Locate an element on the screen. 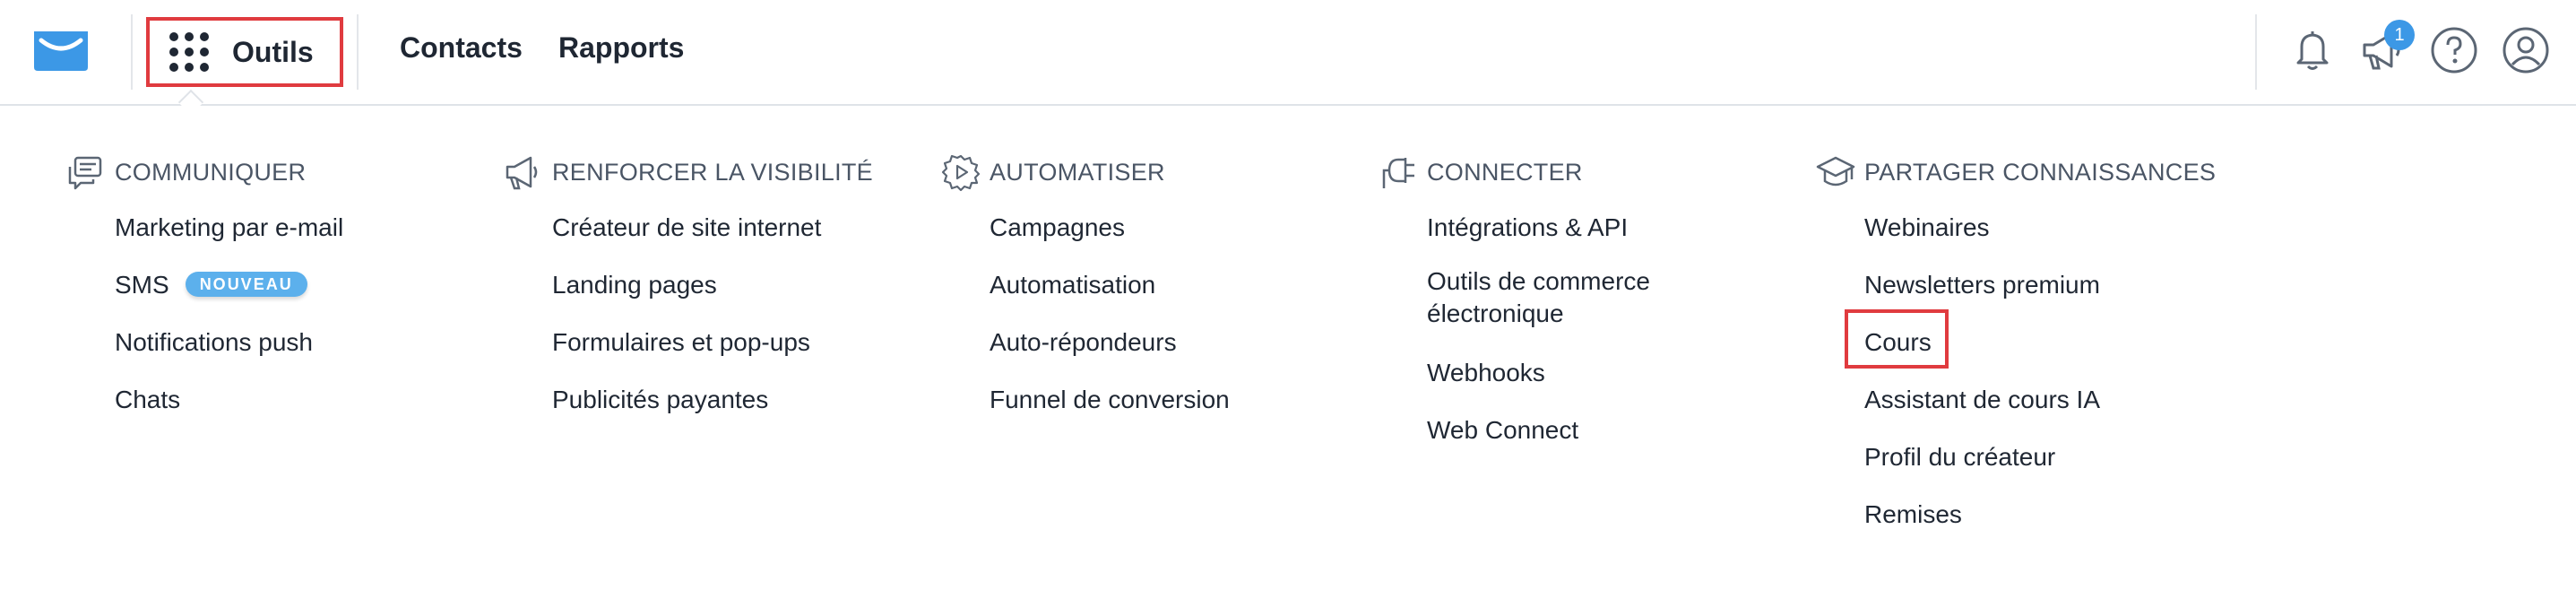 This screenshot has height=590, width=2576. menu-item-paid-ads: Publicités payantes is located at coordinates (660, 400).